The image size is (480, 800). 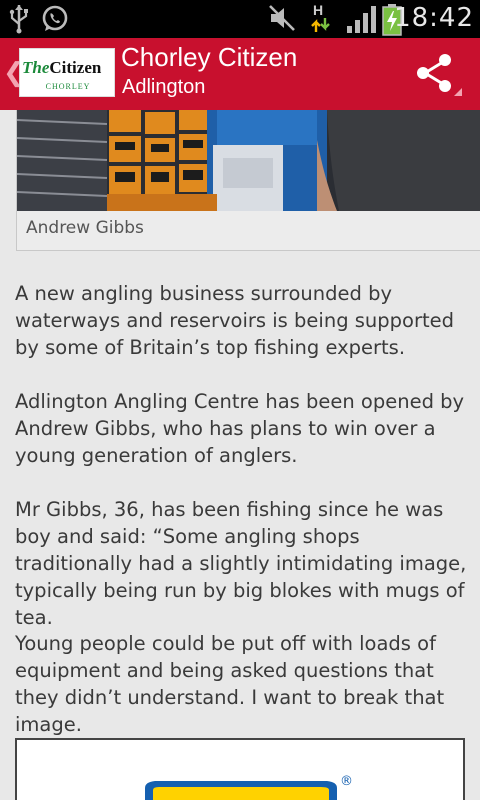 What do you see at coordinates (55, 18) in the screenshot?
I see `whatsapp-icon` at bounding box center [55, 18].